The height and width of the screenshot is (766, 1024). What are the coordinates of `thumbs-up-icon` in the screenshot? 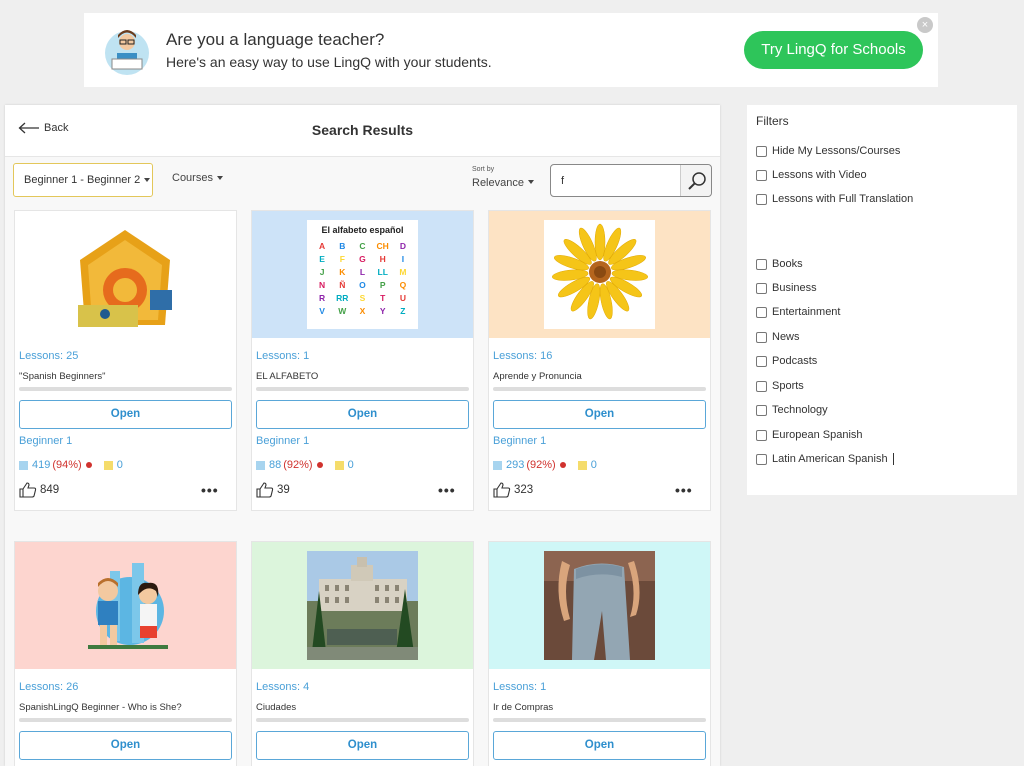 It's located at (265, 490).